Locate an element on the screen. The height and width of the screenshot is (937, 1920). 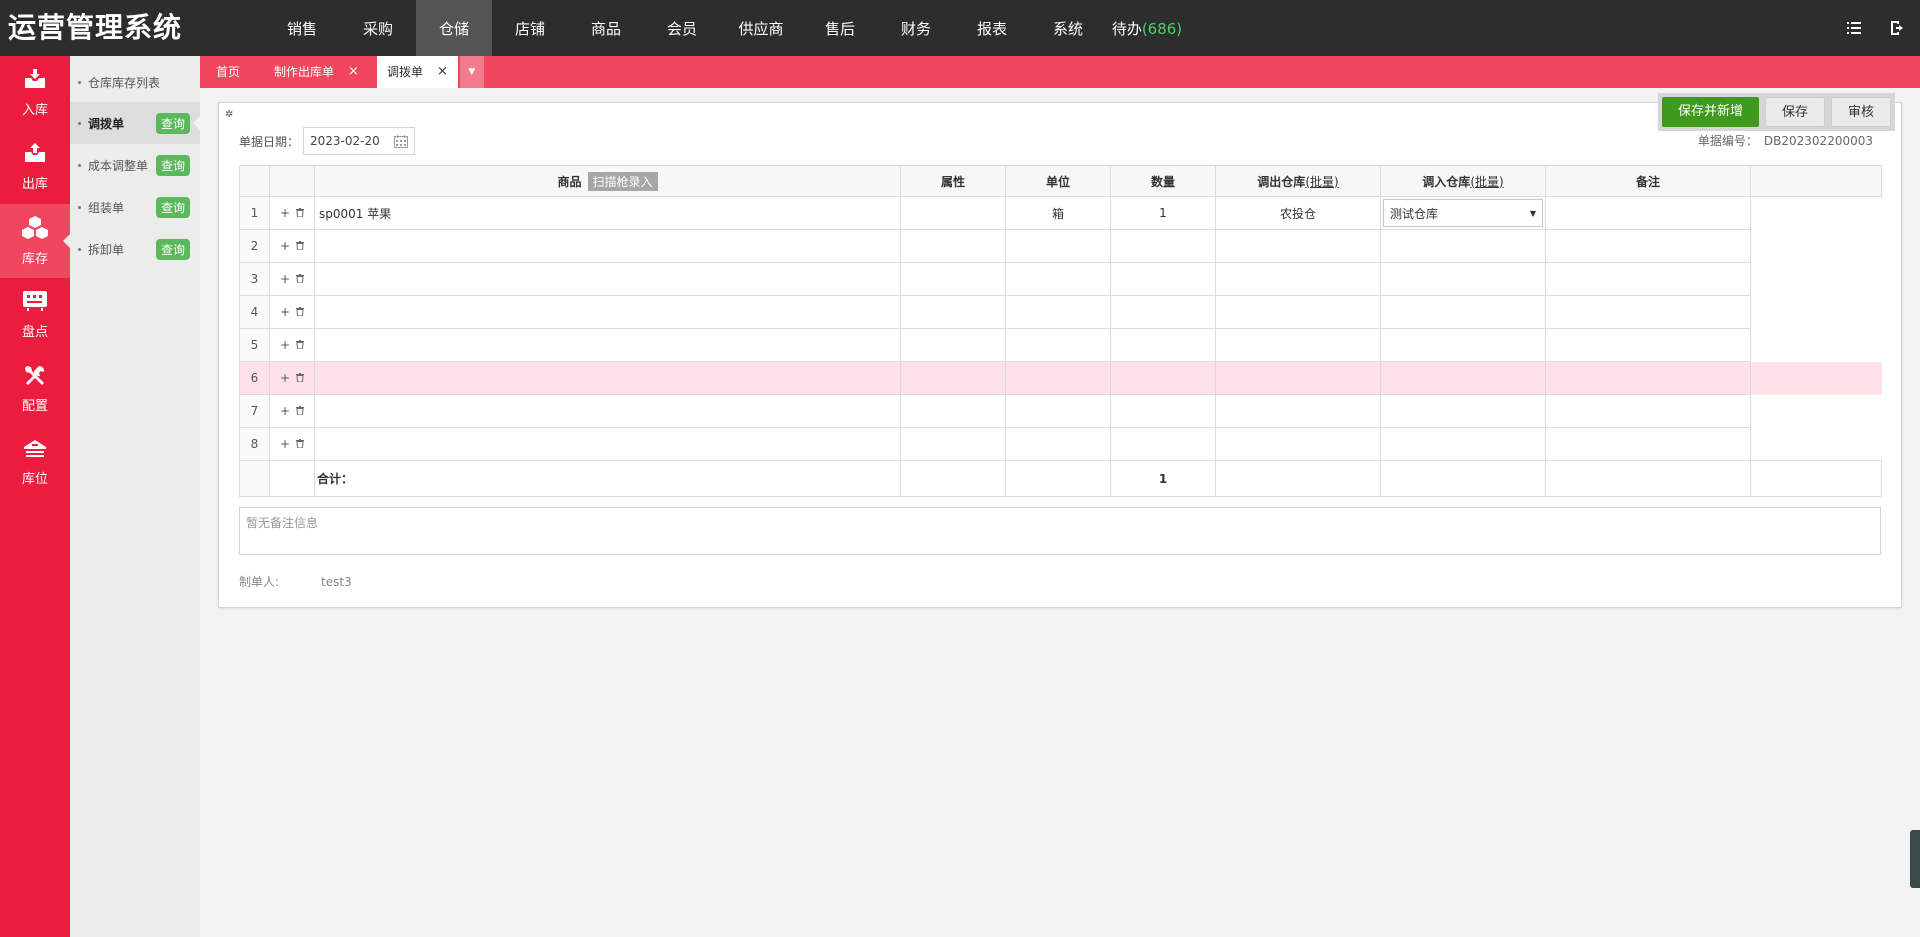
calendar-icon is located at coordinates (401, 143).